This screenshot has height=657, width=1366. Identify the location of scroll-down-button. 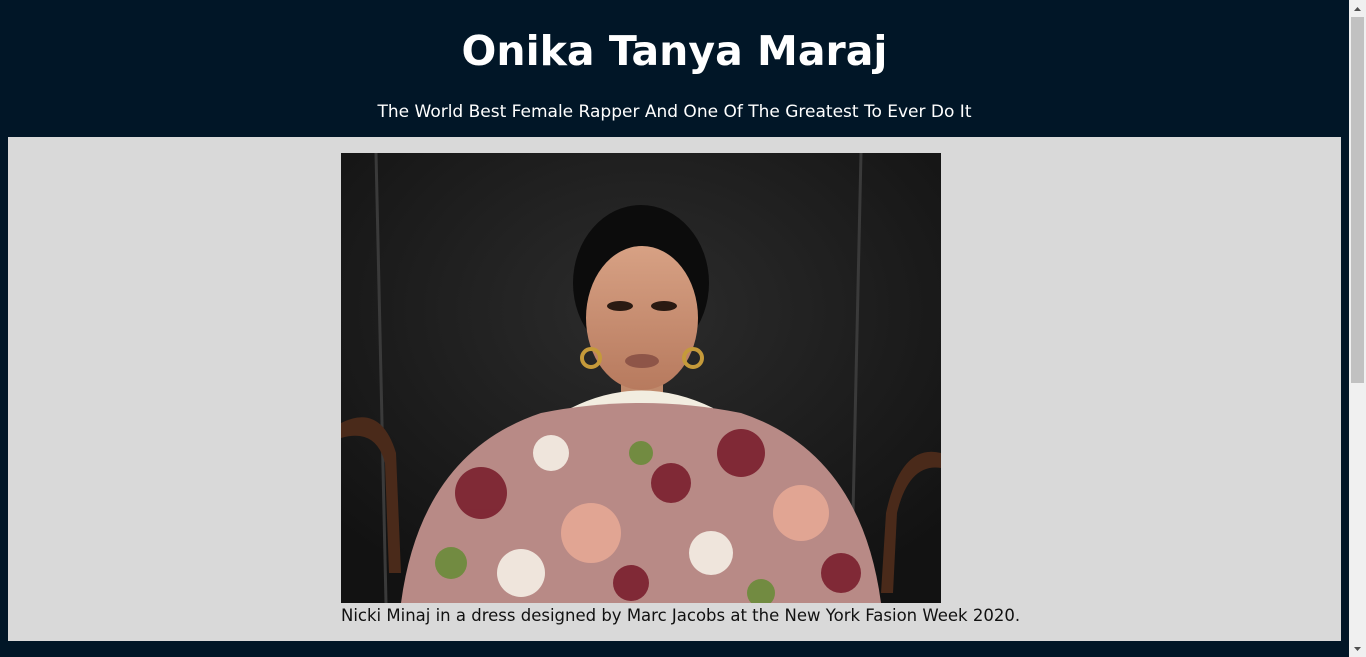
(1357, 648).